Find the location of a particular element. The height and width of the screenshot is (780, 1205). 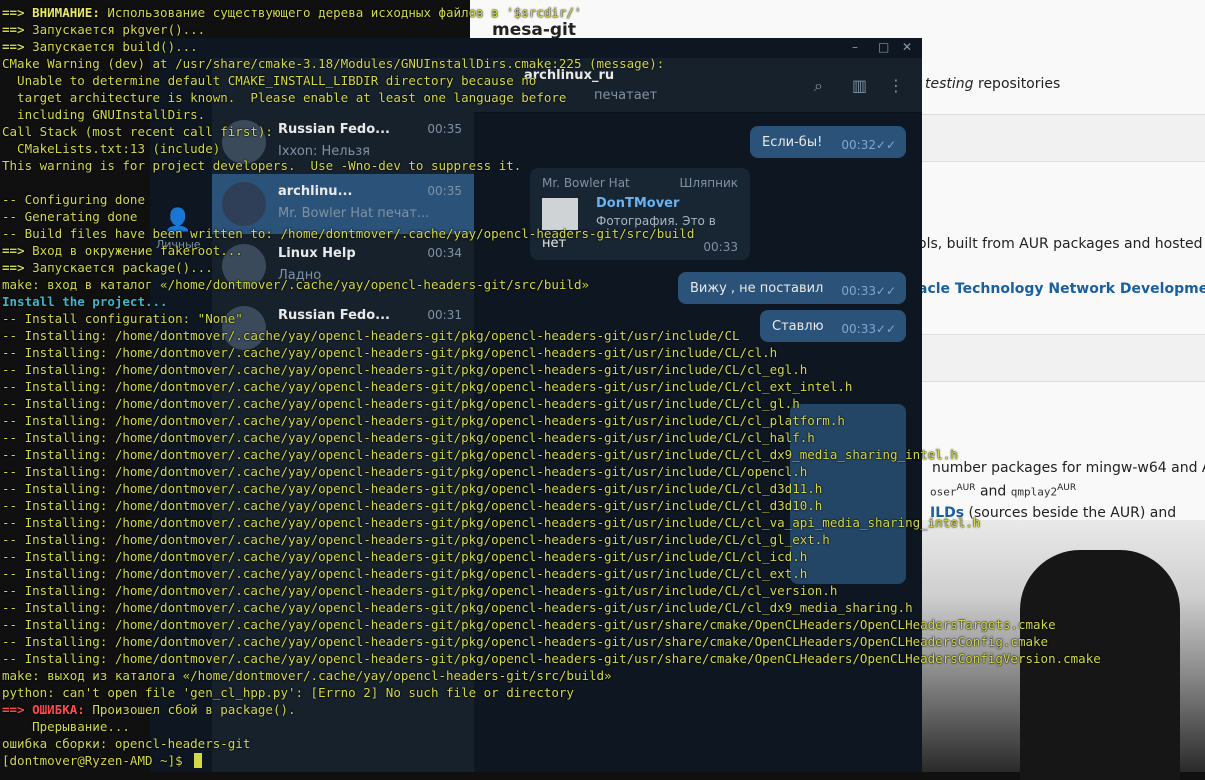

terminal-text: -- Configuring done is located at coordinates (73, 199).